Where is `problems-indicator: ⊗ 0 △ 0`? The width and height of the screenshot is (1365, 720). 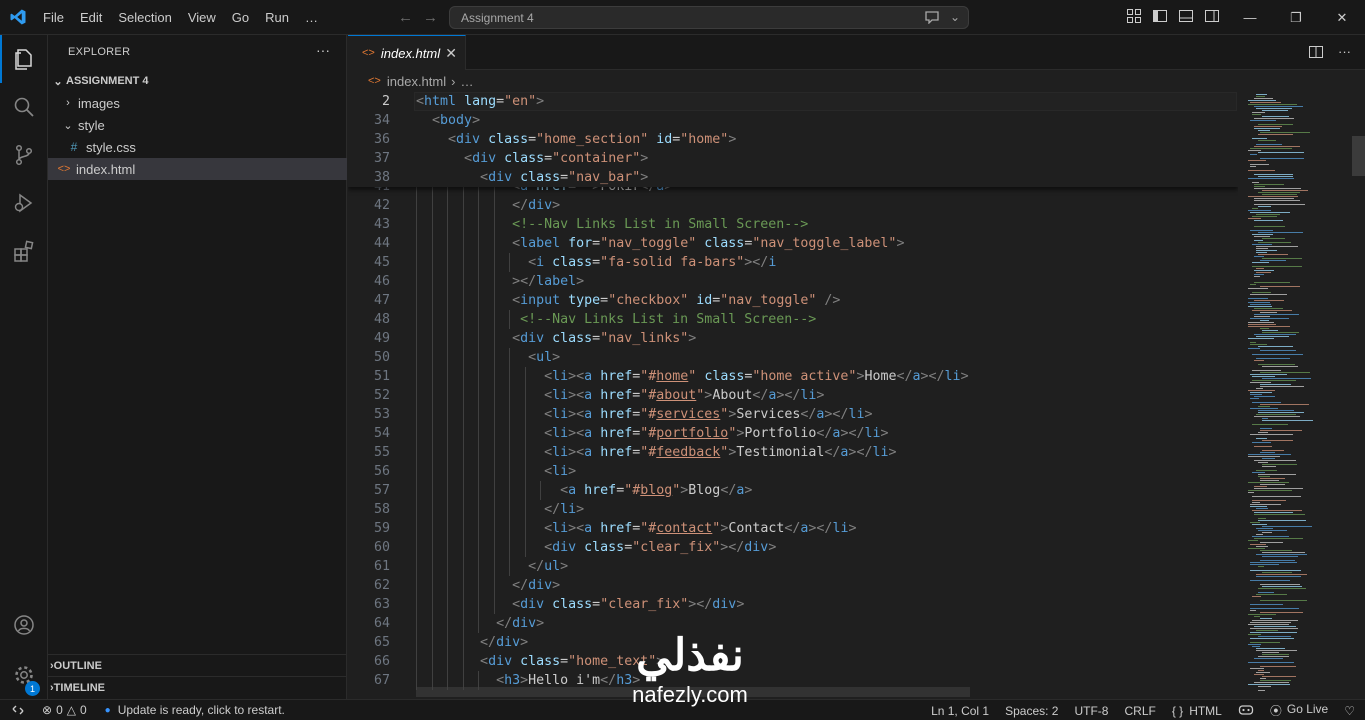 problems-indicator: ⊗ 0 △ 0 is located at coordinates (64, 710).